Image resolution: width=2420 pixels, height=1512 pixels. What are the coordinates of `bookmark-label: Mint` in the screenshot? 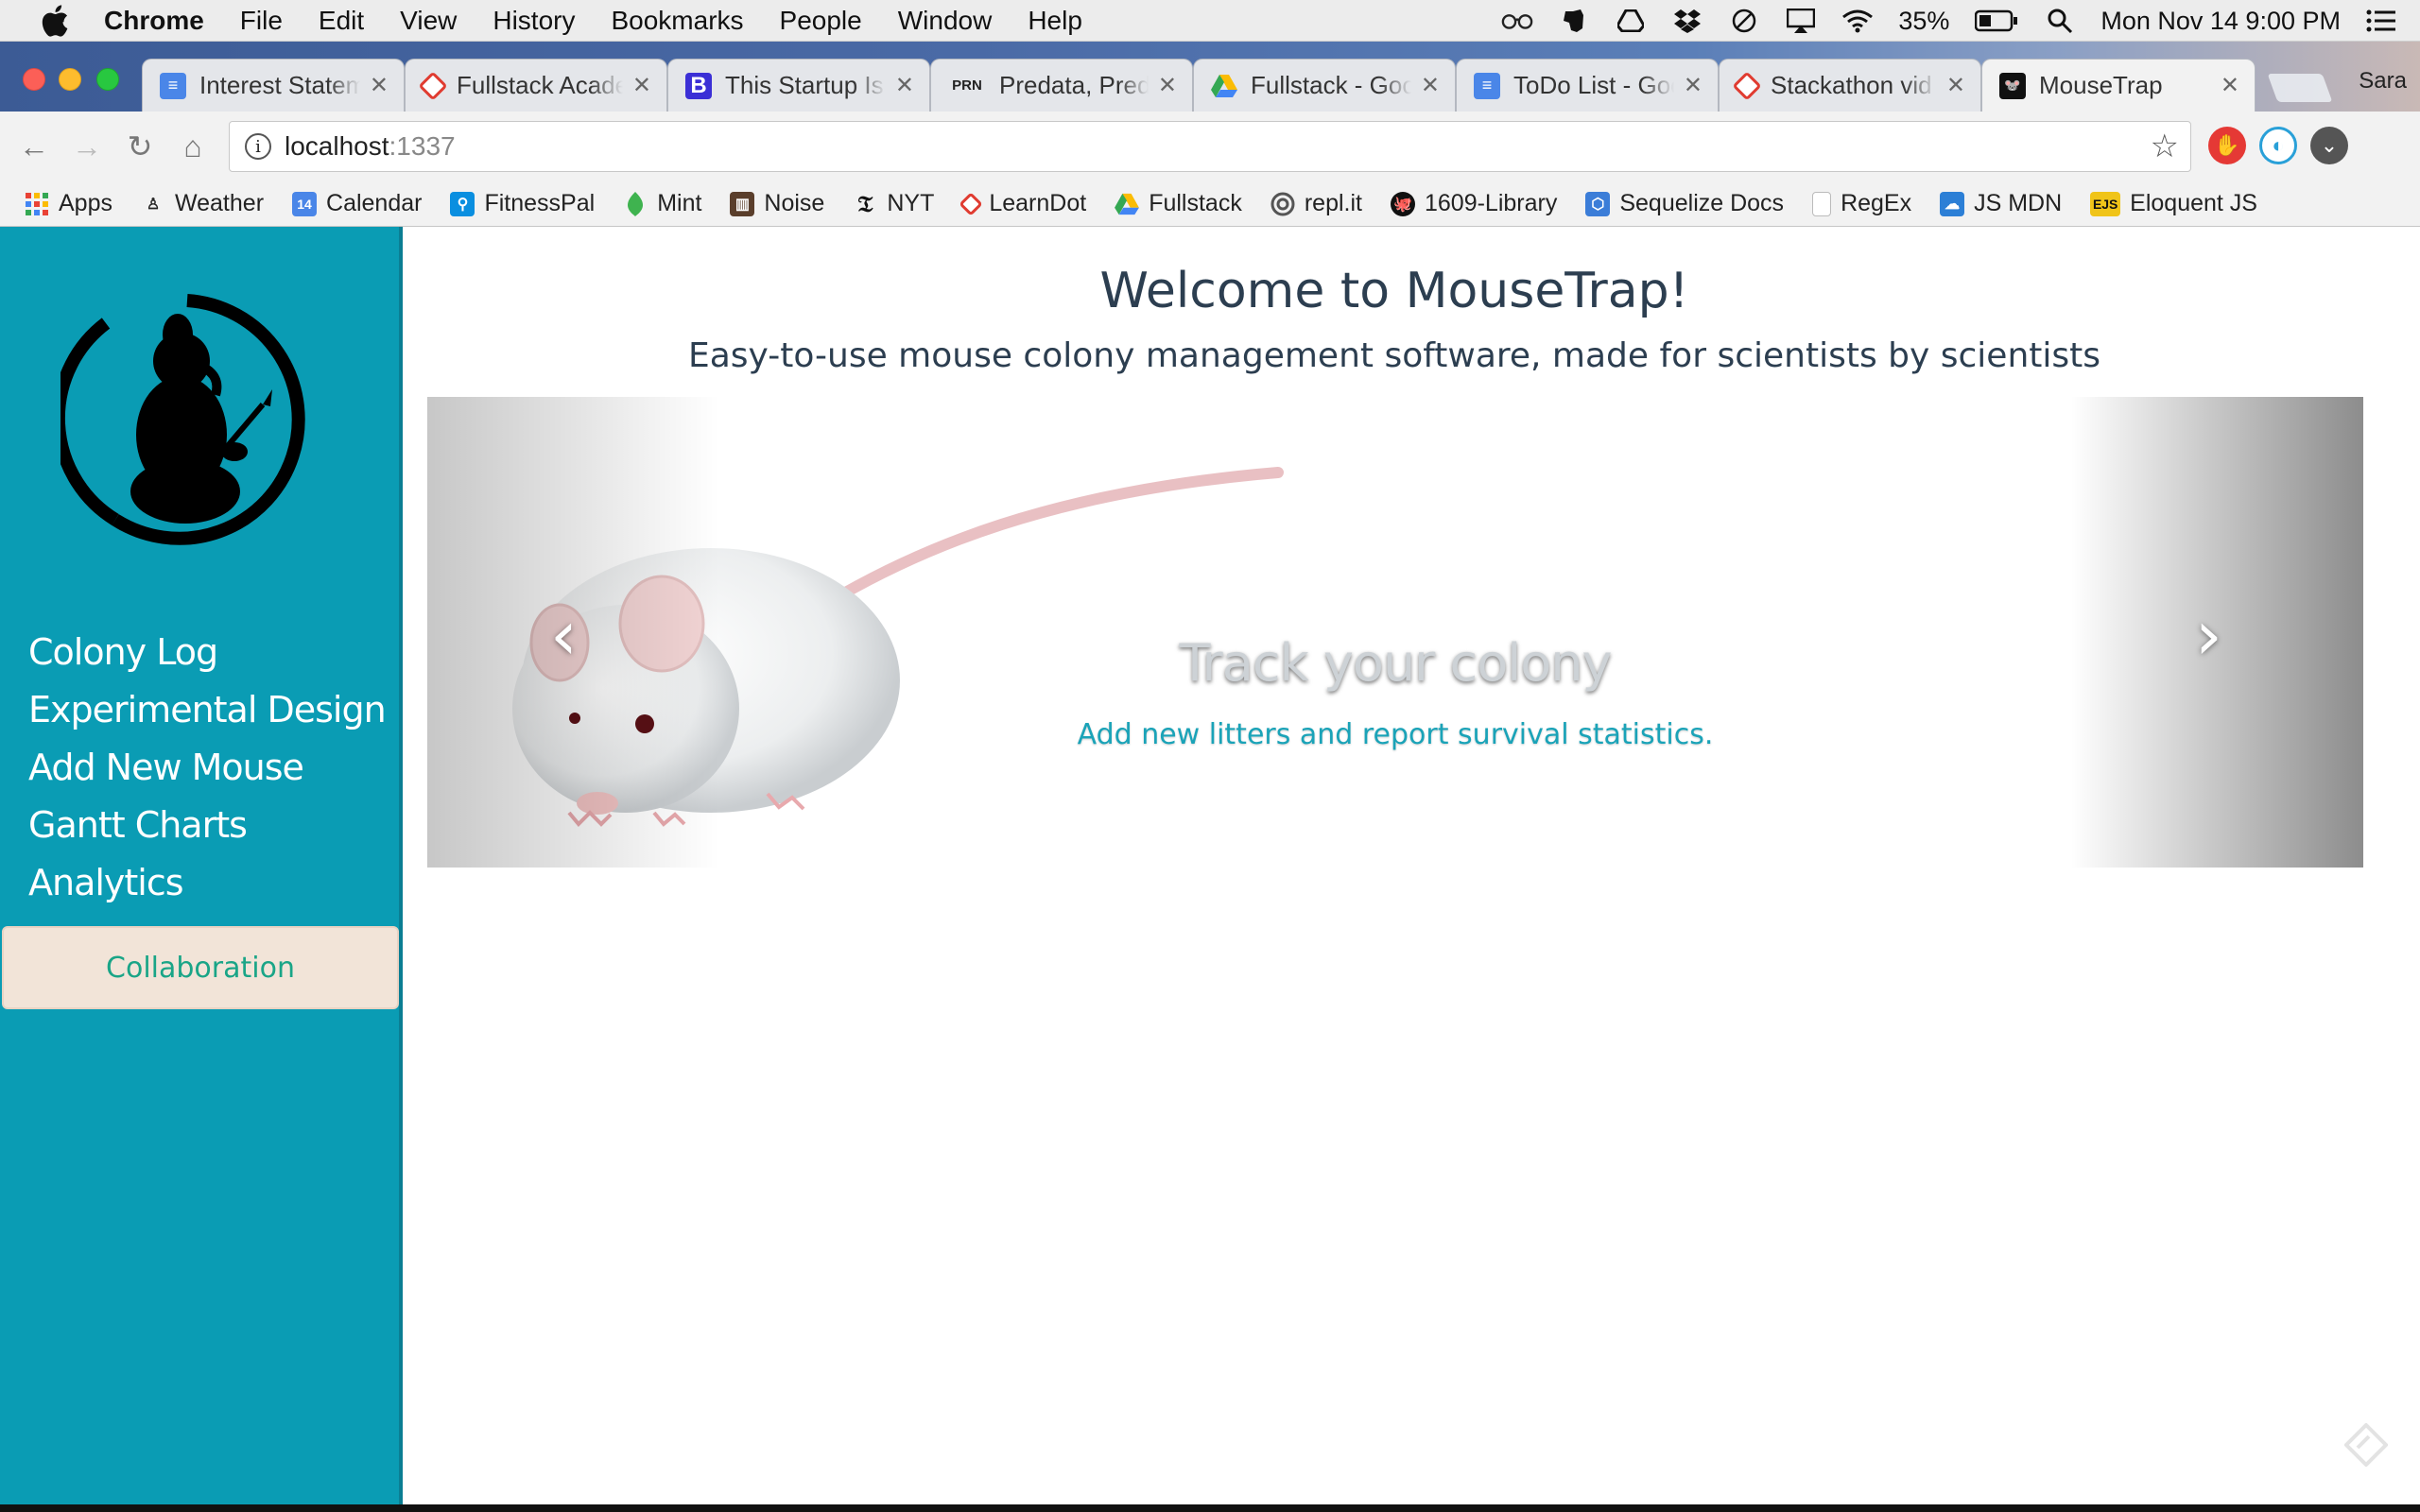 It's located at (679, 203).